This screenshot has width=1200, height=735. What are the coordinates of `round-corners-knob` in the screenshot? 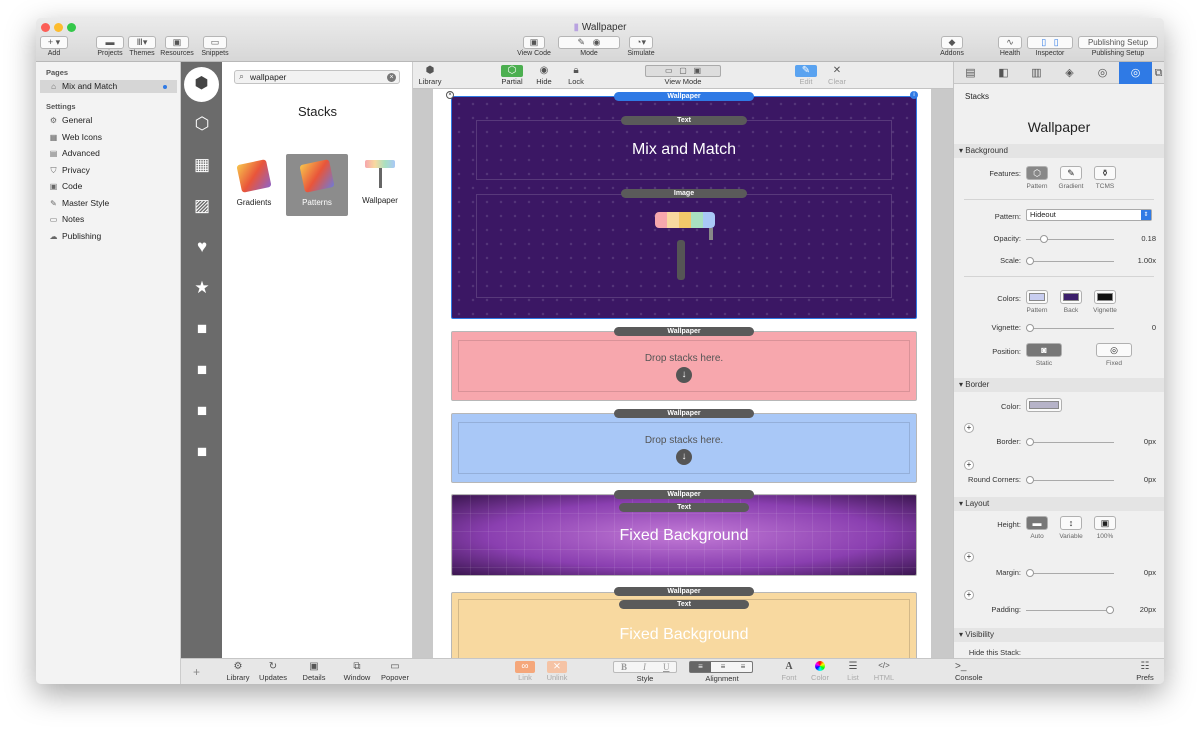 It's located at (1030, 480).